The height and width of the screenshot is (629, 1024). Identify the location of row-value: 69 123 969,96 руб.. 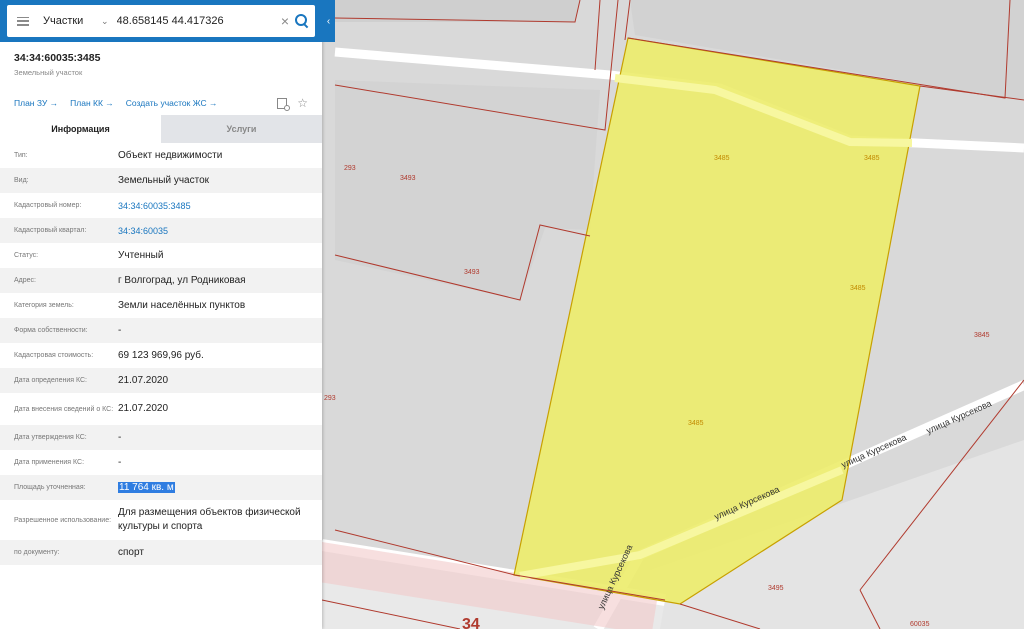
(161, 355).